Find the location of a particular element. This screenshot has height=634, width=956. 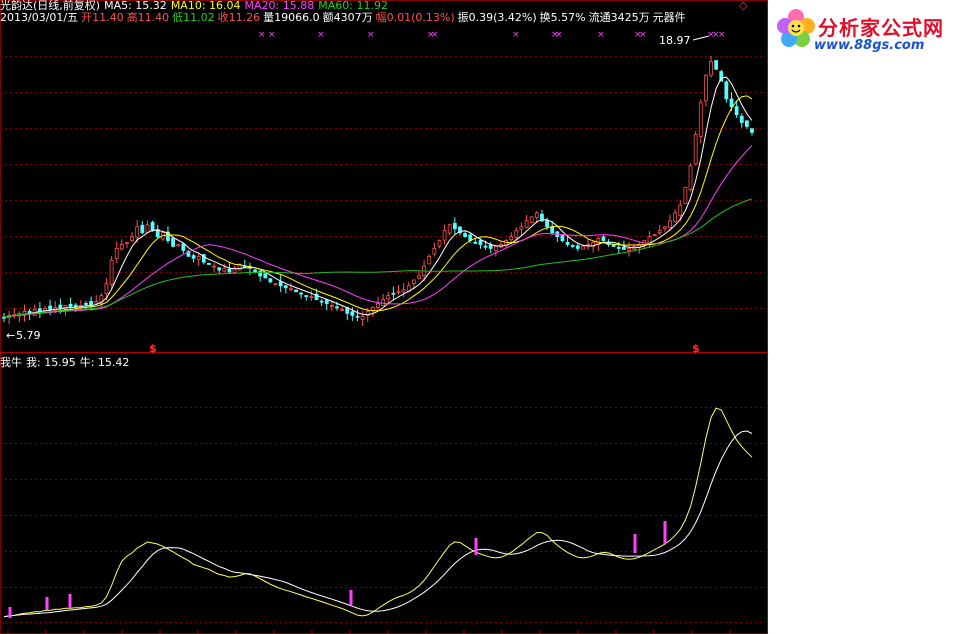

quote-high: 11.40 is located at coordinates (153, 17).